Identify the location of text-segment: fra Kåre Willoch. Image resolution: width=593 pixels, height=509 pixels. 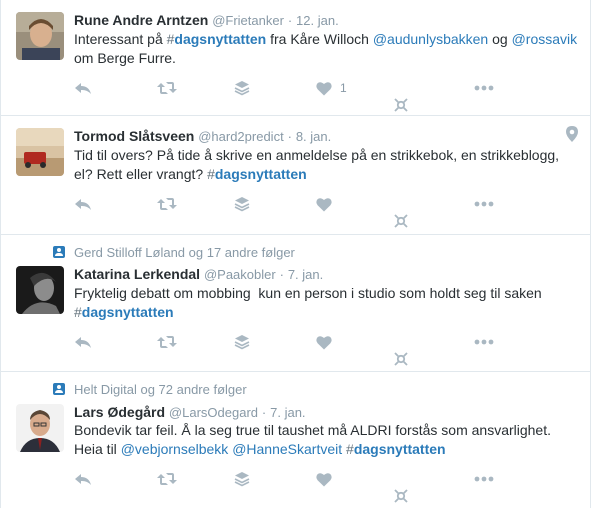
(319, 39).